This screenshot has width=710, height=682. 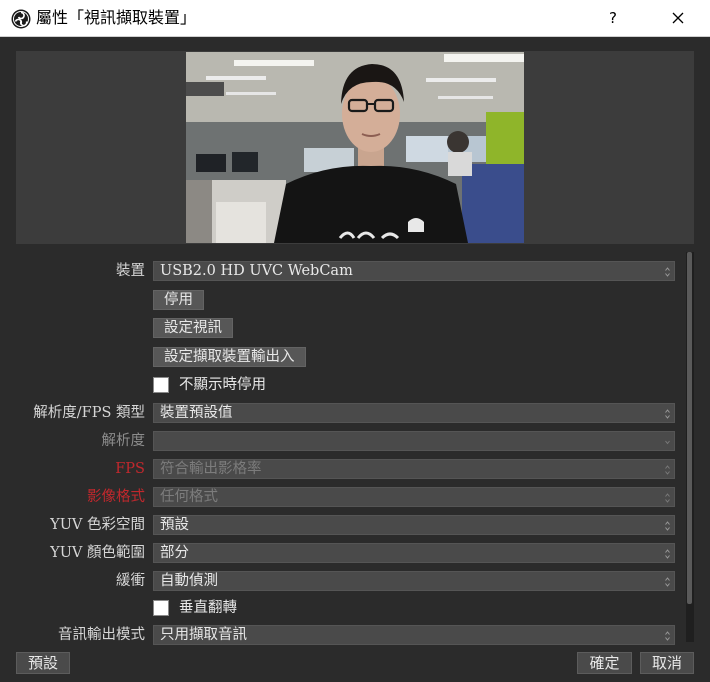 I want to click on buffering-value: 自動偵測, so click(x=189, y=581).